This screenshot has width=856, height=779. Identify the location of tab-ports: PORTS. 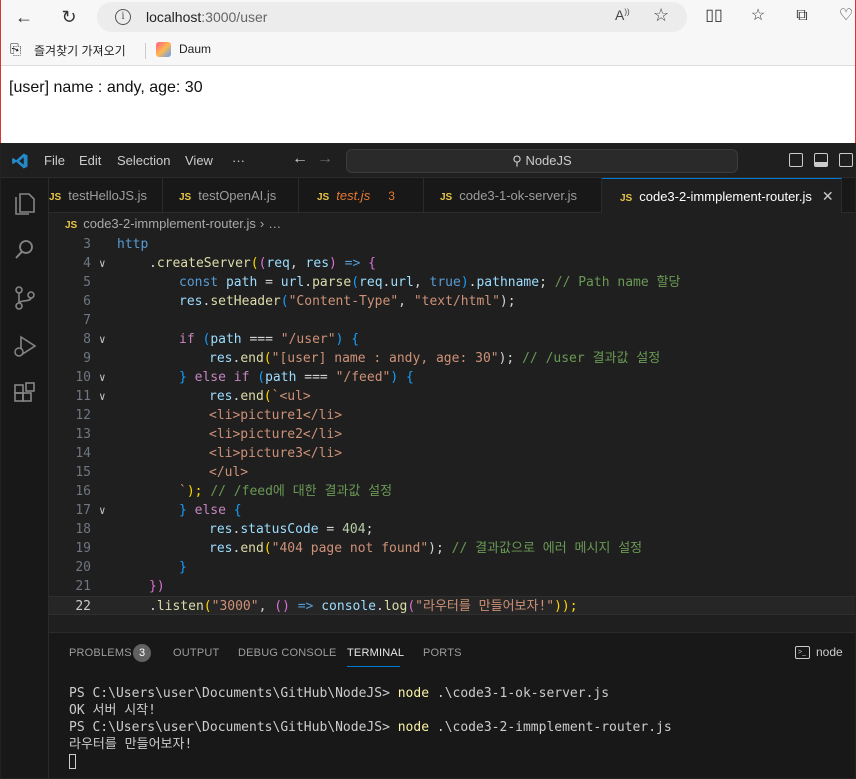
(442, 653).